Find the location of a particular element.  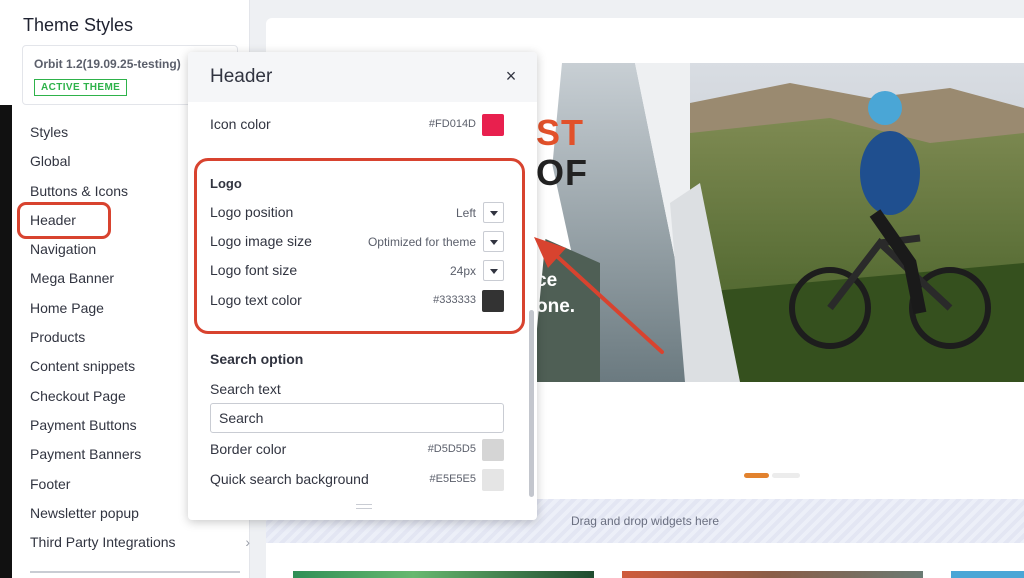

search-section-title: Search option is located at coordinates (257, 359).